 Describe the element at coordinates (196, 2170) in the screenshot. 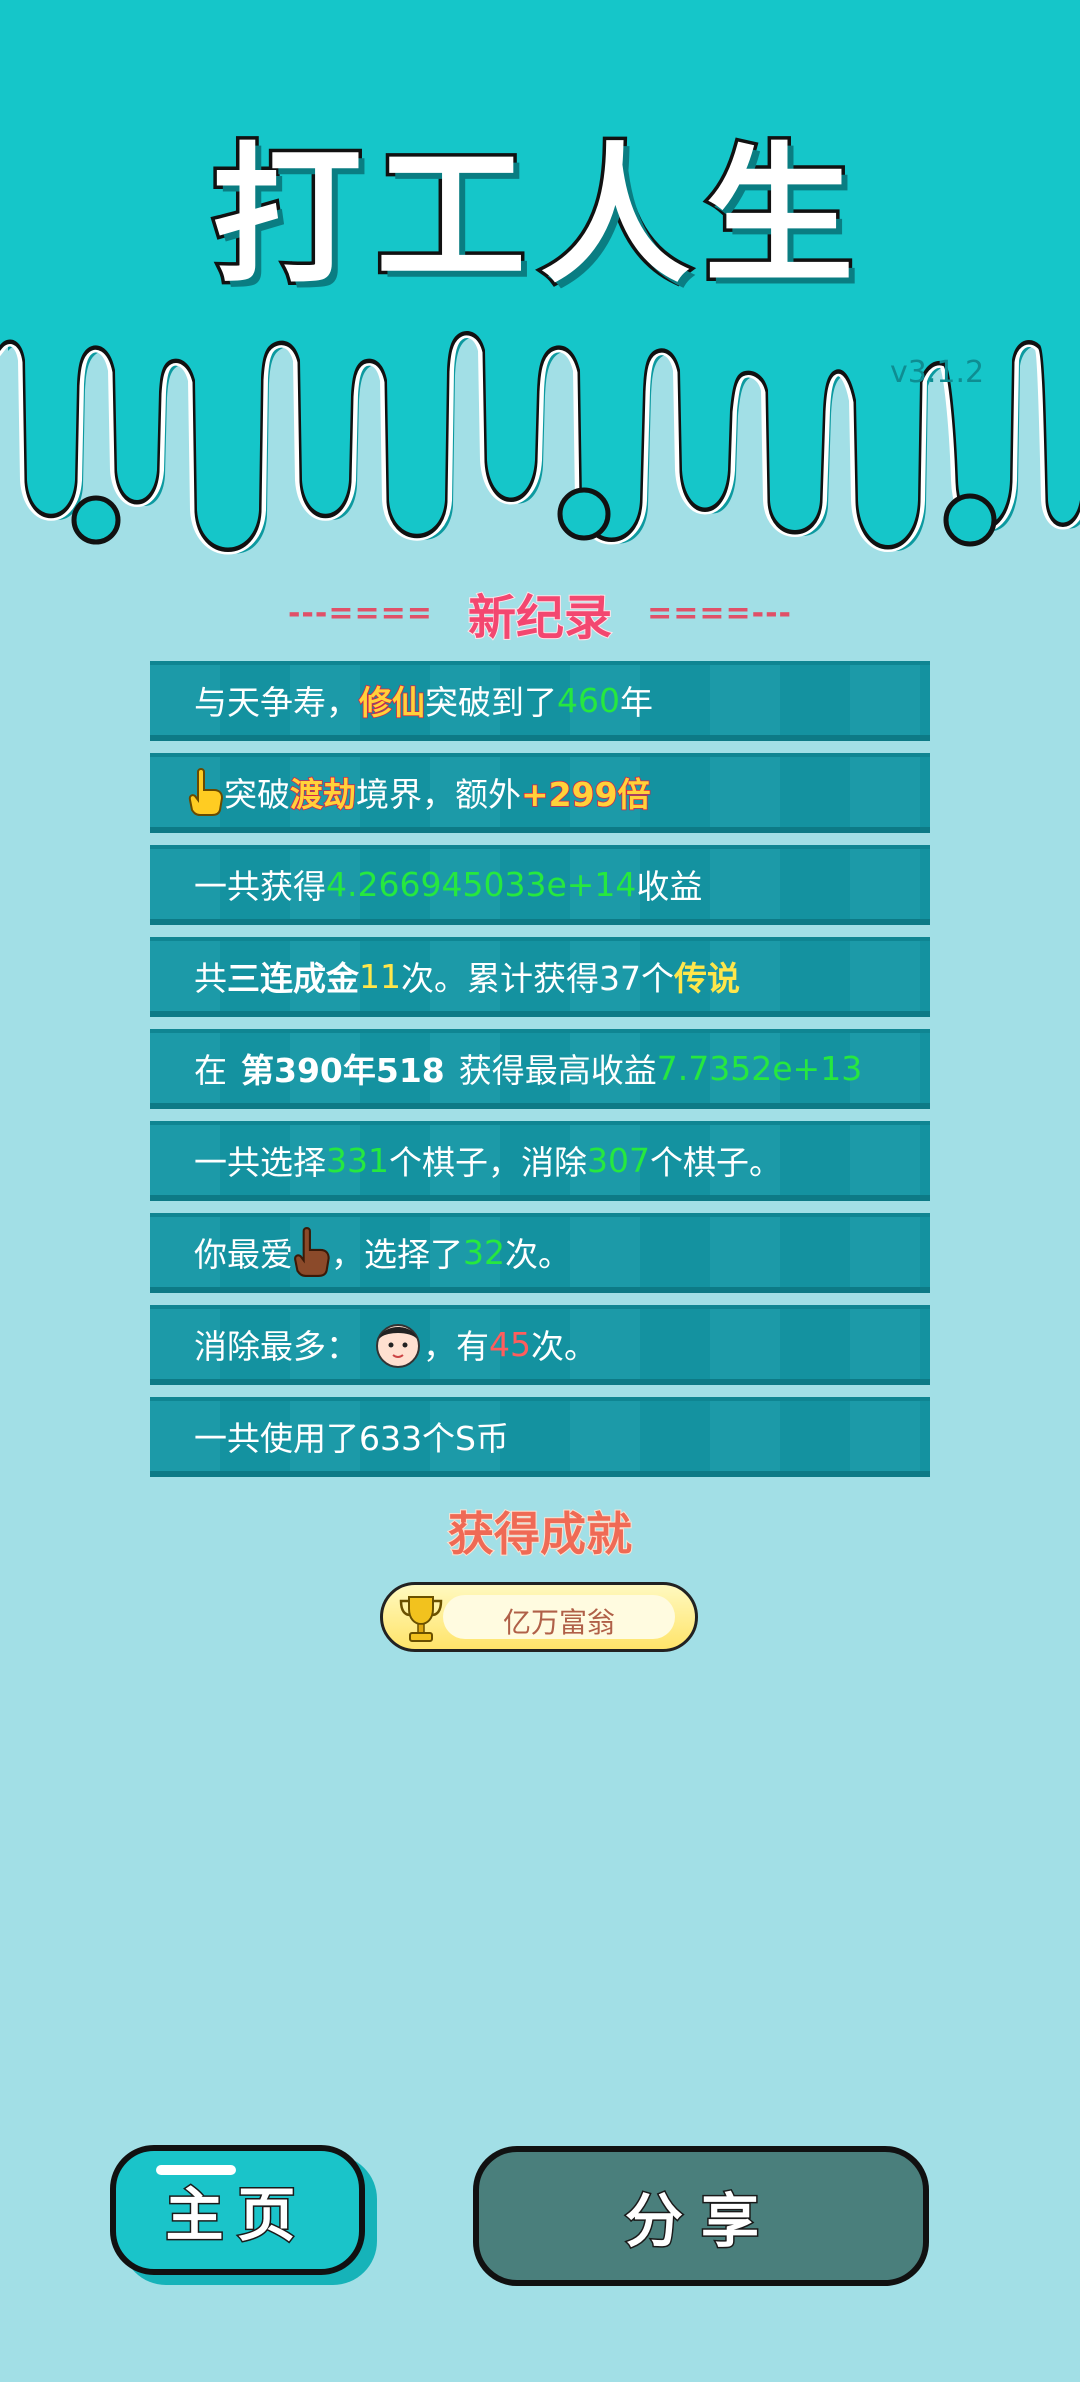

I see `button-shine` at that location.